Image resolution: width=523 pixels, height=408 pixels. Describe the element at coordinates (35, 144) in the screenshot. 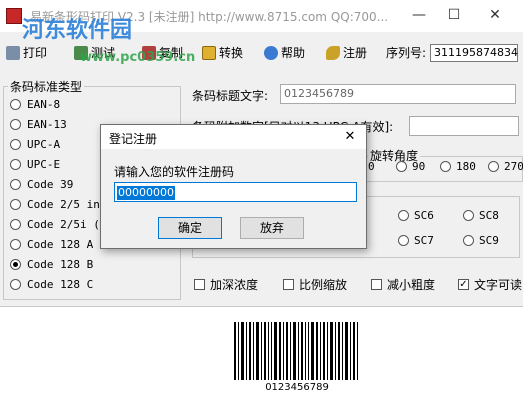

I see `radio-upca: UPC-A` at that location.